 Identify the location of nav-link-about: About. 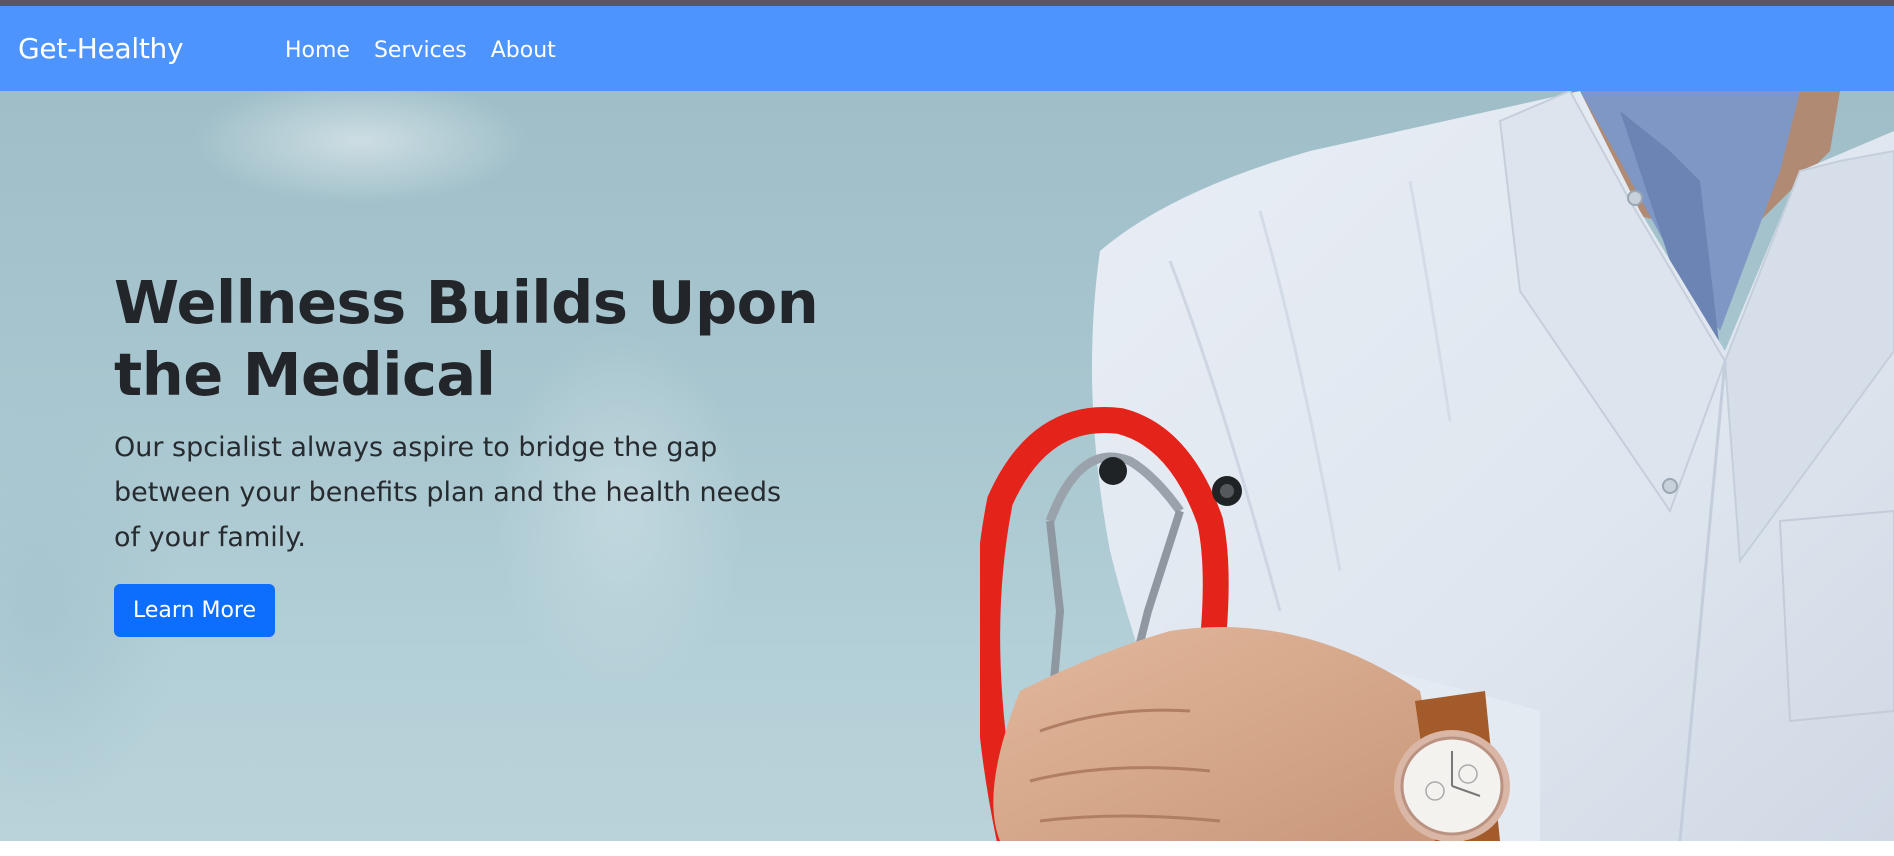
(523, 50).